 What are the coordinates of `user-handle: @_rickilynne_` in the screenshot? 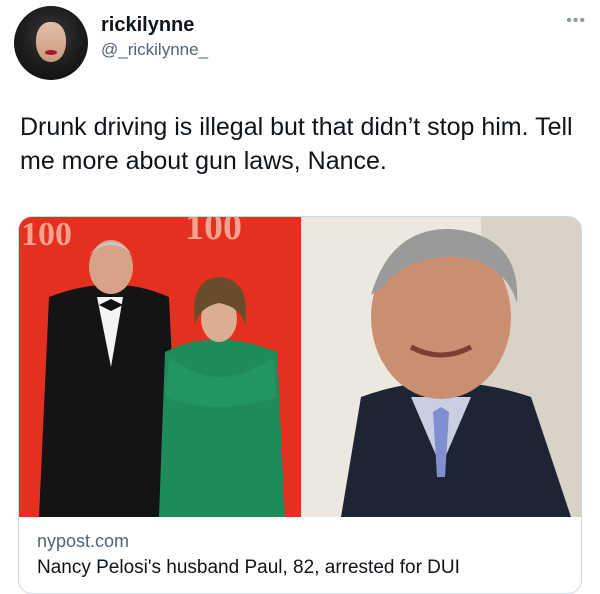 It's located at (154, 50).